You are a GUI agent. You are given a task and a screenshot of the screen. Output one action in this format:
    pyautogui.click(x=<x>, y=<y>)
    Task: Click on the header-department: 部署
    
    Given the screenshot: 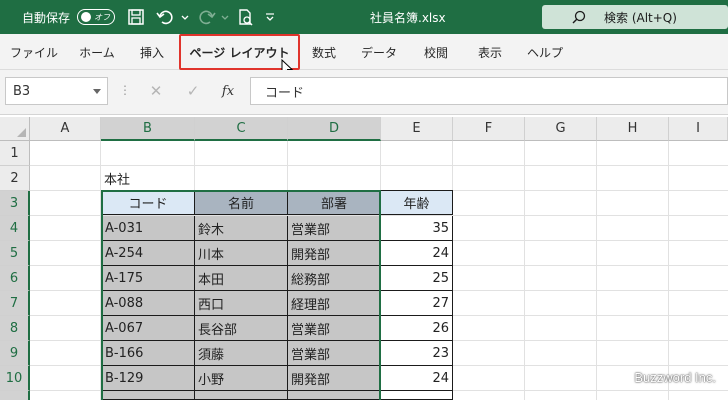 What is the action you would take?
    pyautogui.click(x=334, y=202)
    